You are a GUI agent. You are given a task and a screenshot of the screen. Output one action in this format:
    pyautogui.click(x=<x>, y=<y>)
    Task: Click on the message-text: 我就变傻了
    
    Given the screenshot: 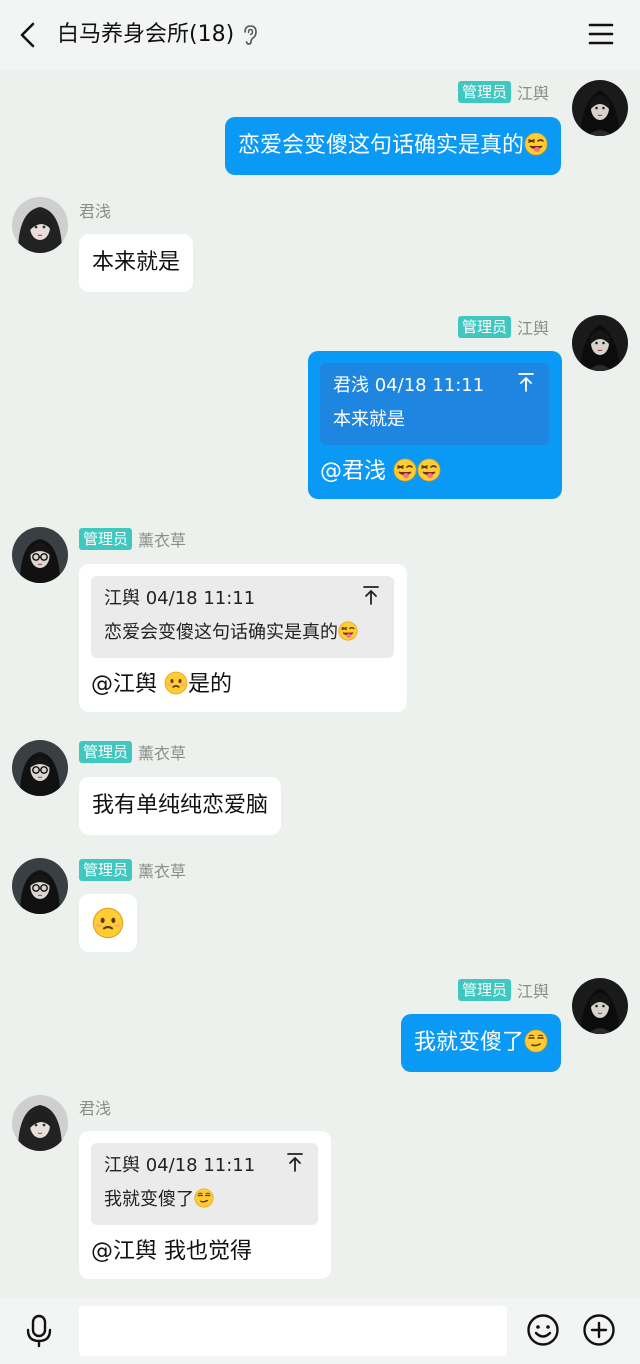 What is the action you would take?
    pyautogui.click(x=468, y=1042)
    